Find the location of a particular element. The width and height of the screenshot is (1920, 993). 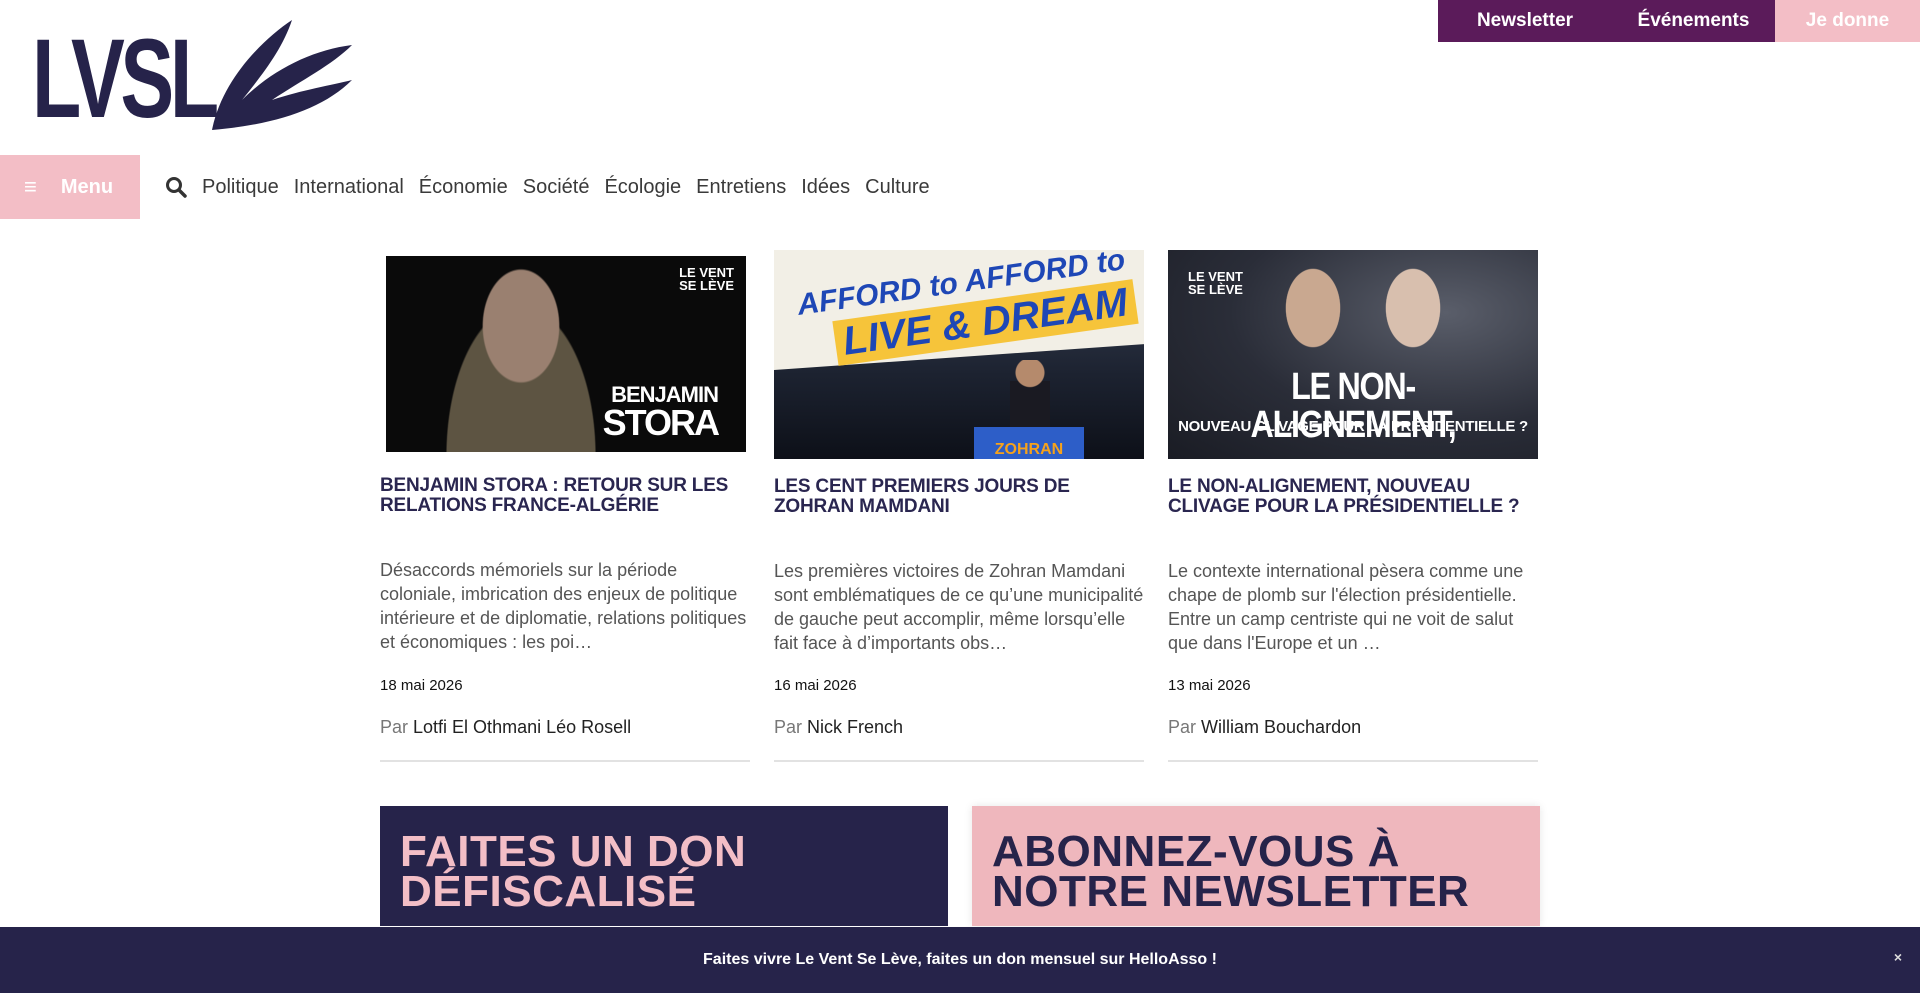

nav-link-societe: Société is located at coordinates (556, 187).